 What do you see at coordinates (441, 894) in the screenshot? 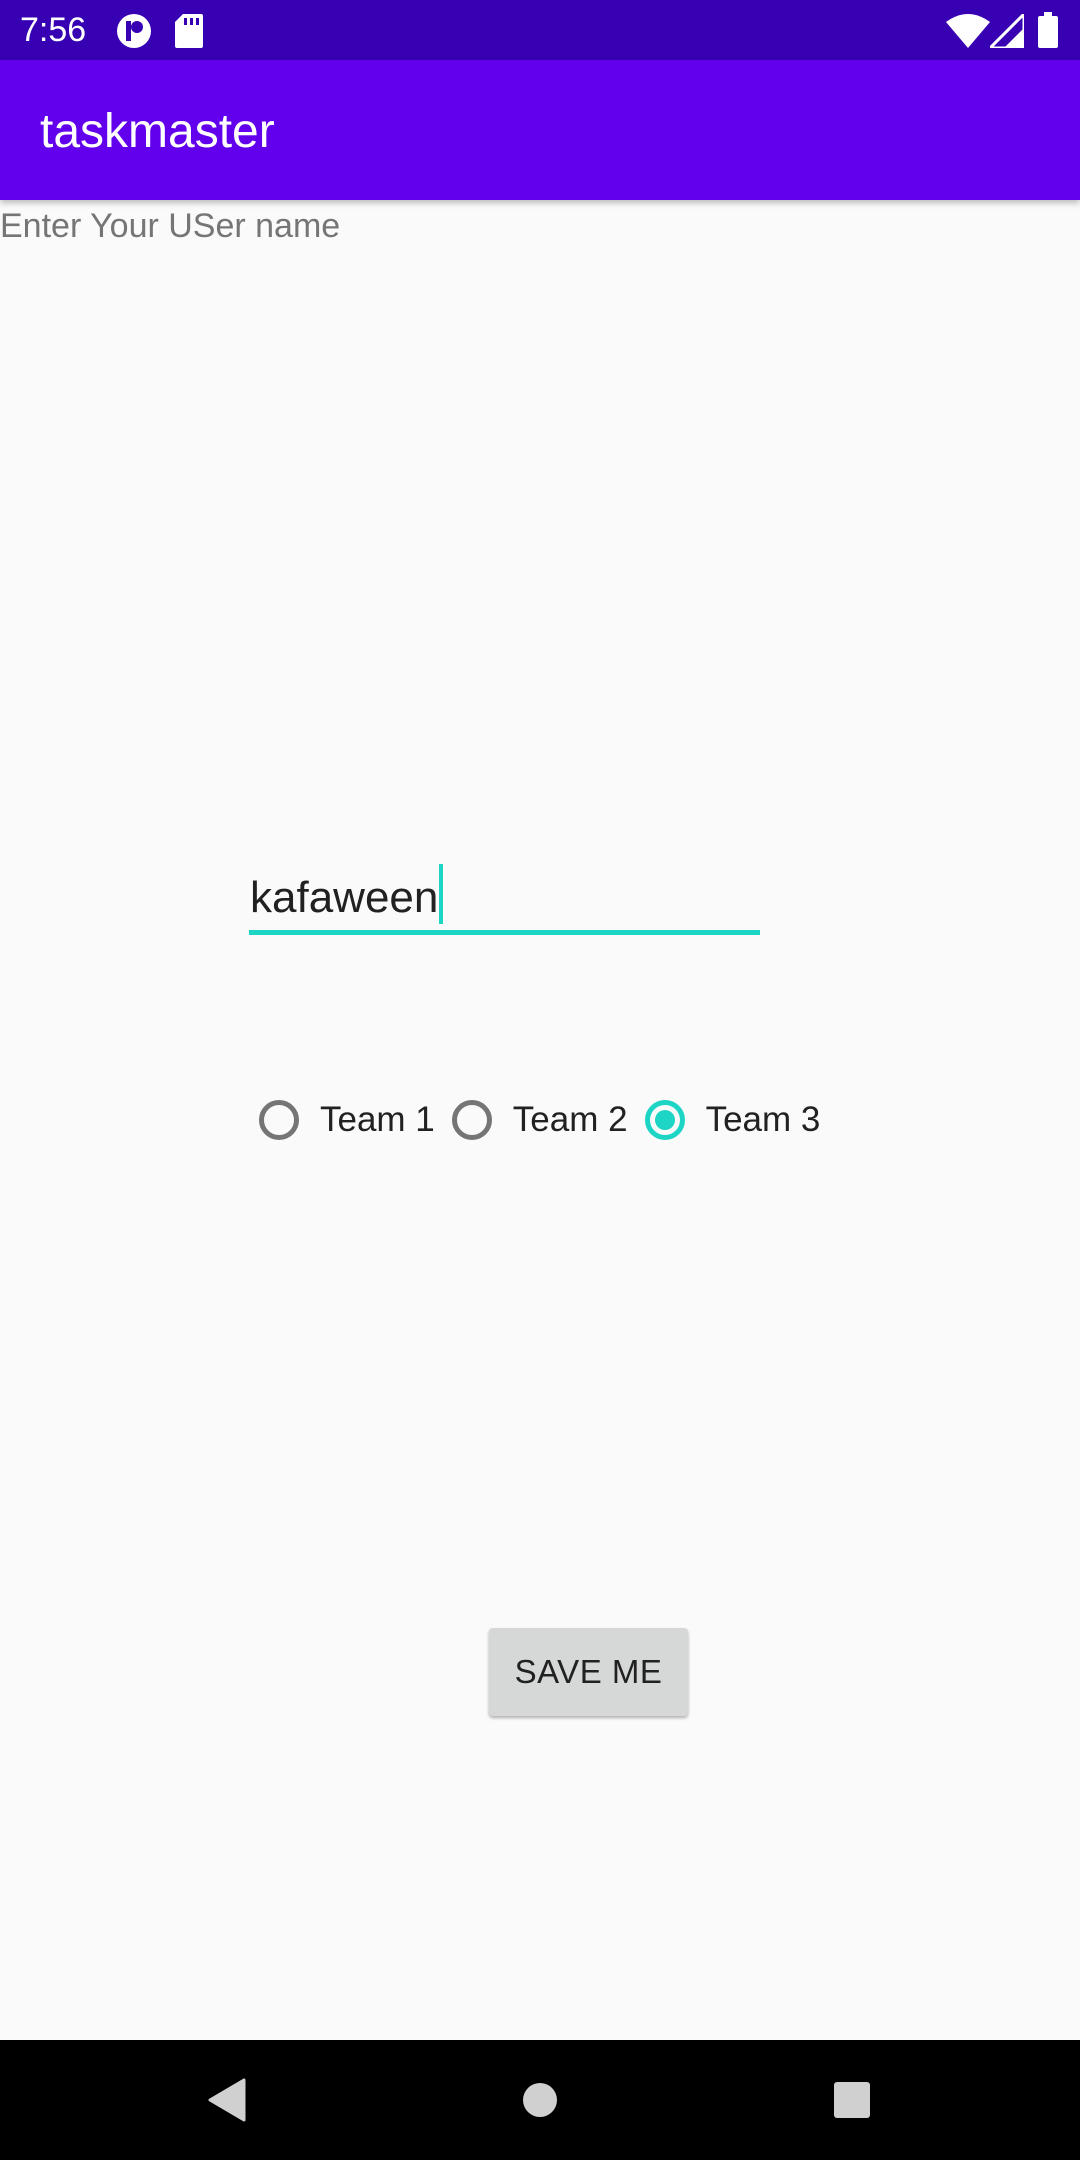
I see `text-cursor` at bounding box center [441, 894].